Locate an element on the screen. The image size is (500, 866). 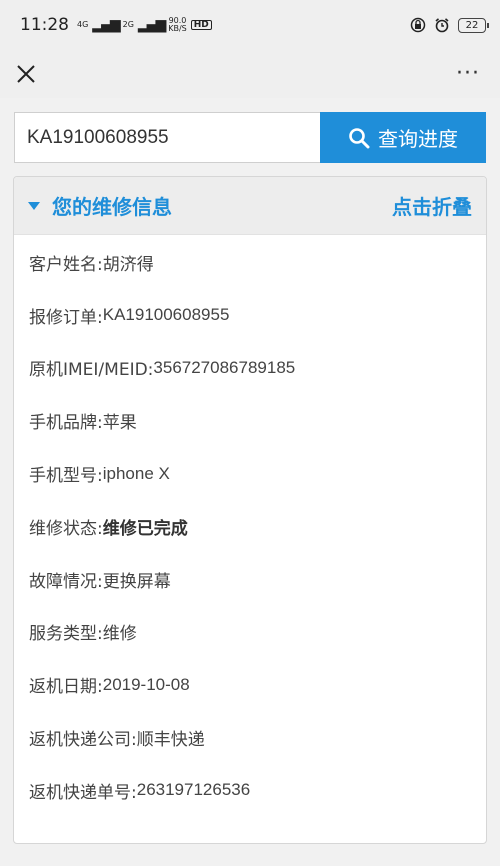
lock-rotation-icon is located at coordinates (418, 25).